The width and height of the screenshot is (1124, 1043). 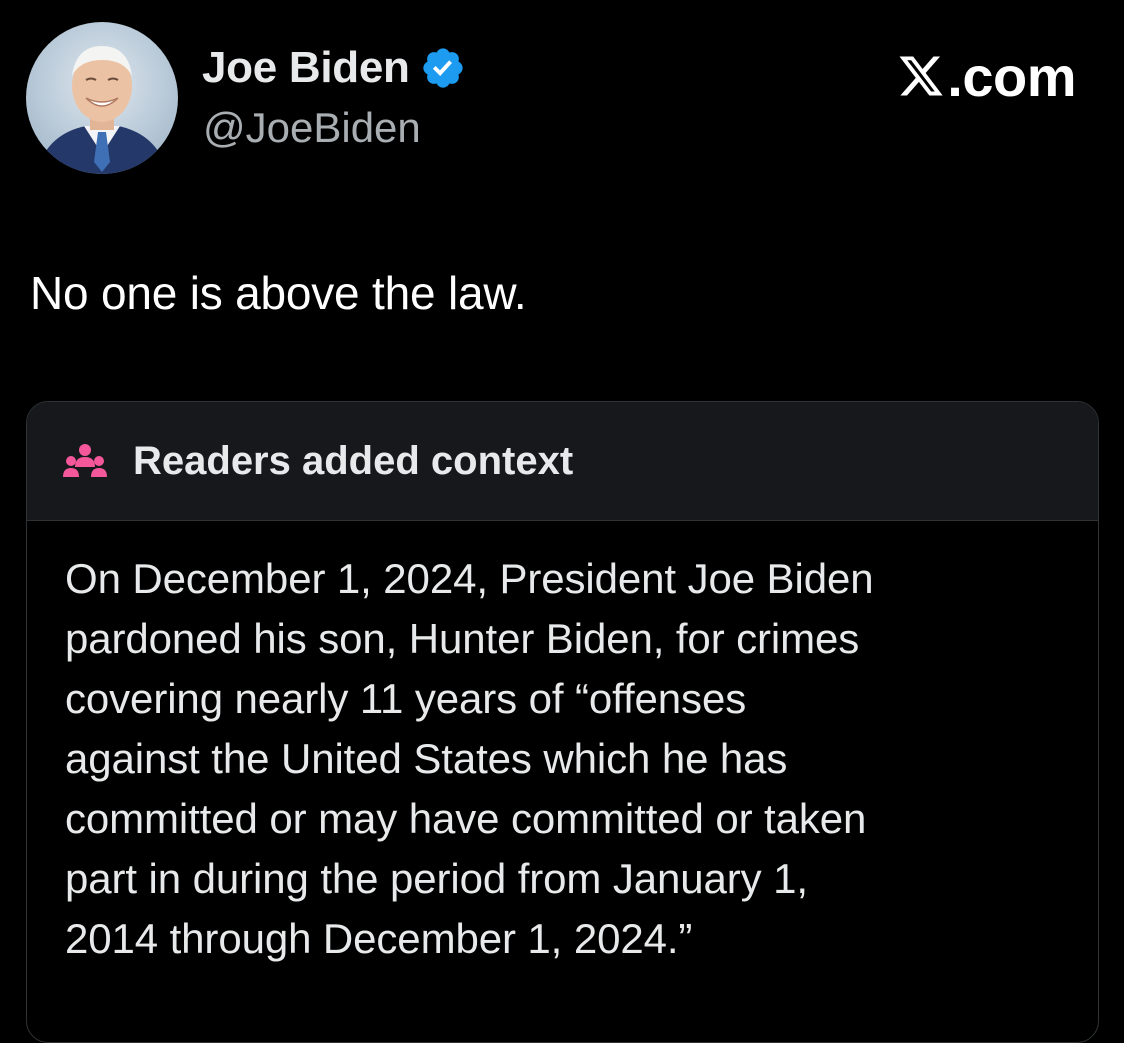 What do you see at coordinates (921, 76) in the screenshot?
I see `x-logo-icon` at bounding box center [921, 76].